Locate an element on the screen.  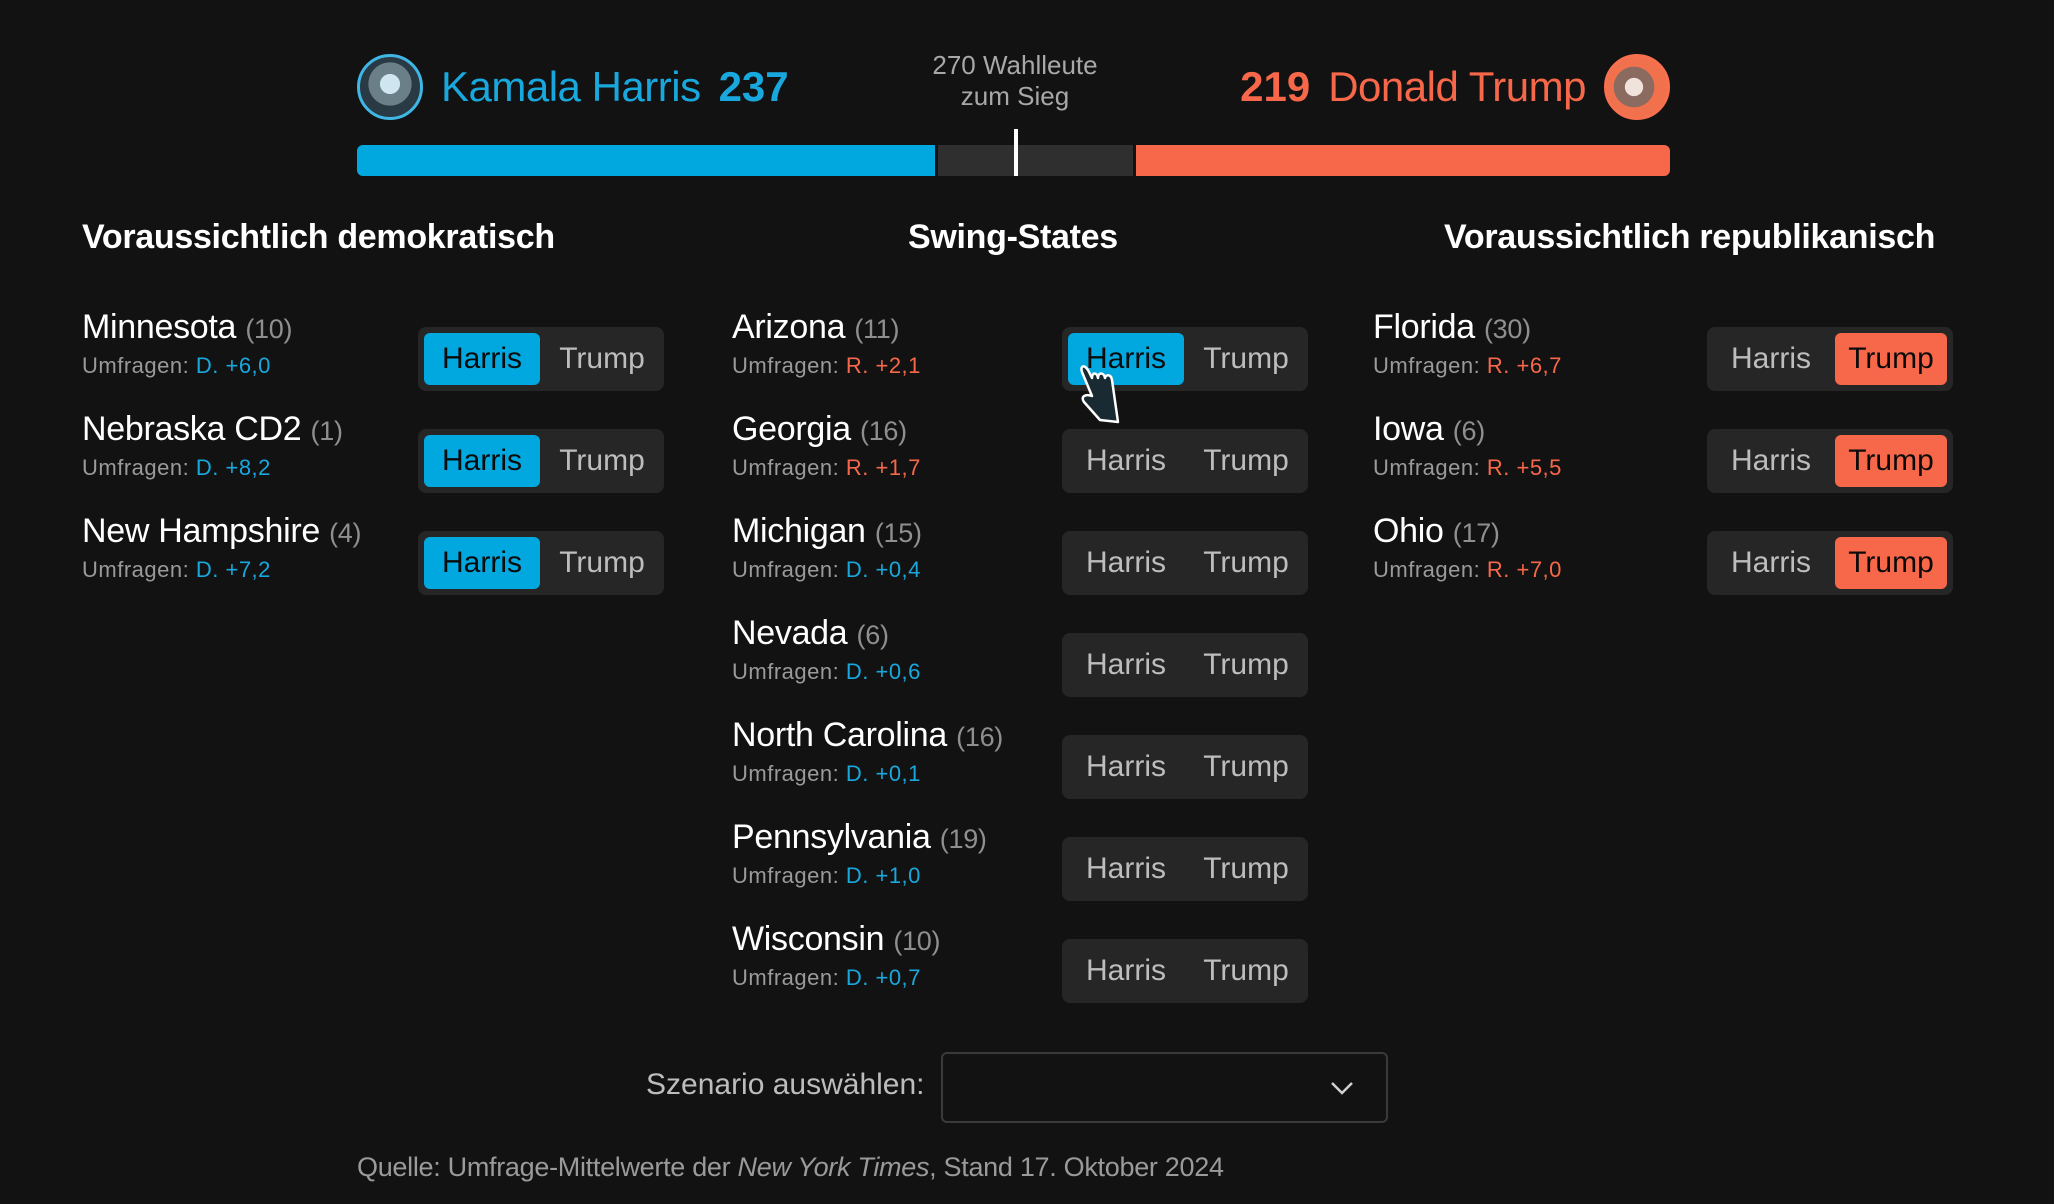
state-label: New Hampshire is located at coordinates (201, 531).